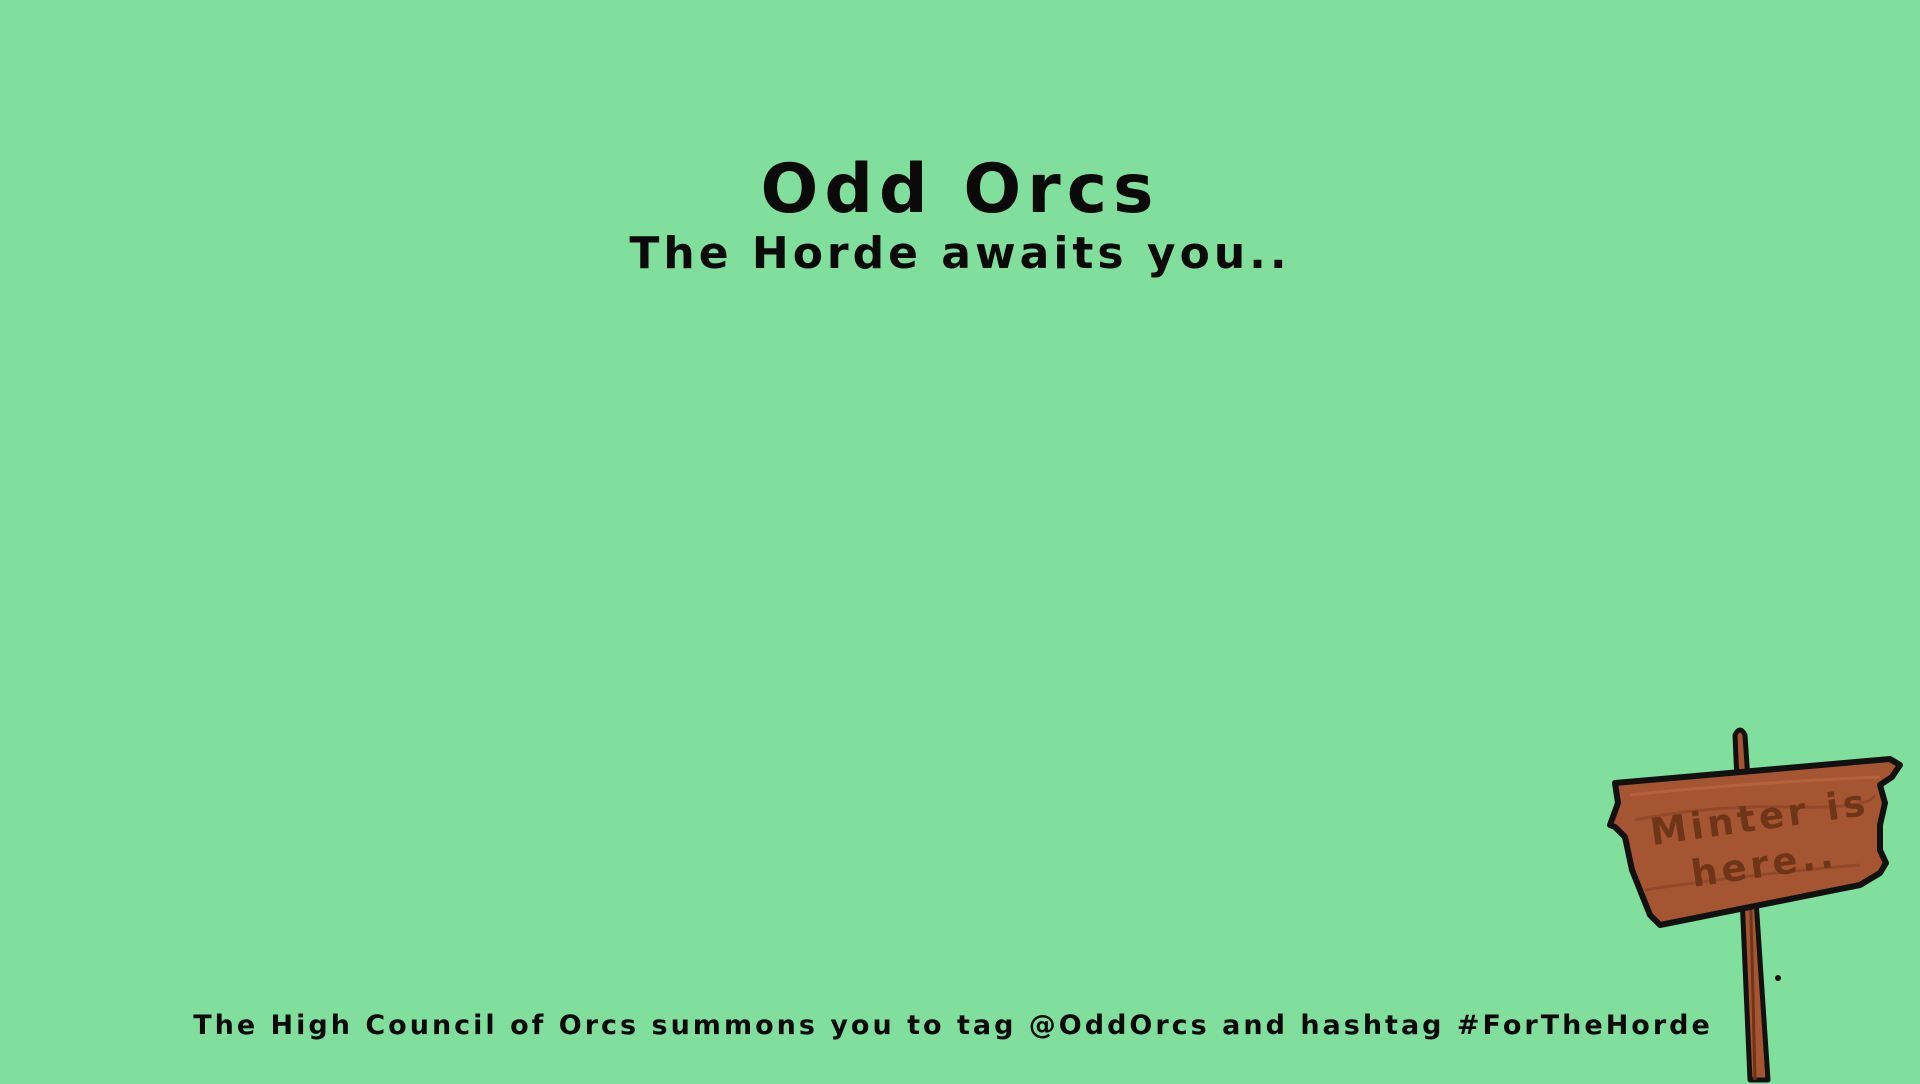 The height and width of the screenshot is (1084, 1920). What do you see at coordinates (960, 253) in the screenshot?
I see `page-subtitle: The Horde awaits you..` at bounding box center [960, 253].